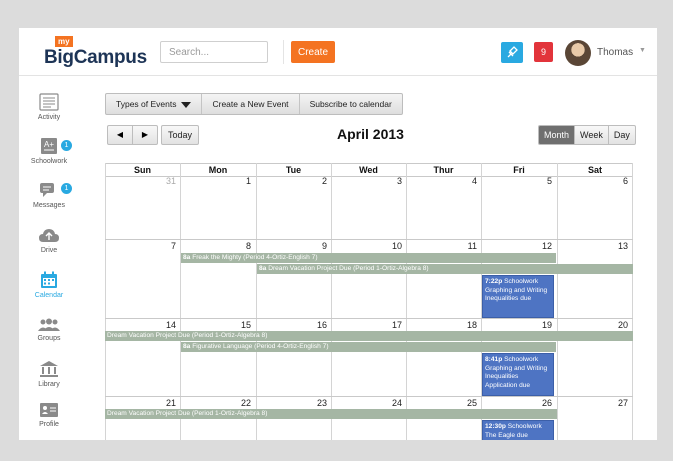  I want to click on profile-icon, so click(49, 410).